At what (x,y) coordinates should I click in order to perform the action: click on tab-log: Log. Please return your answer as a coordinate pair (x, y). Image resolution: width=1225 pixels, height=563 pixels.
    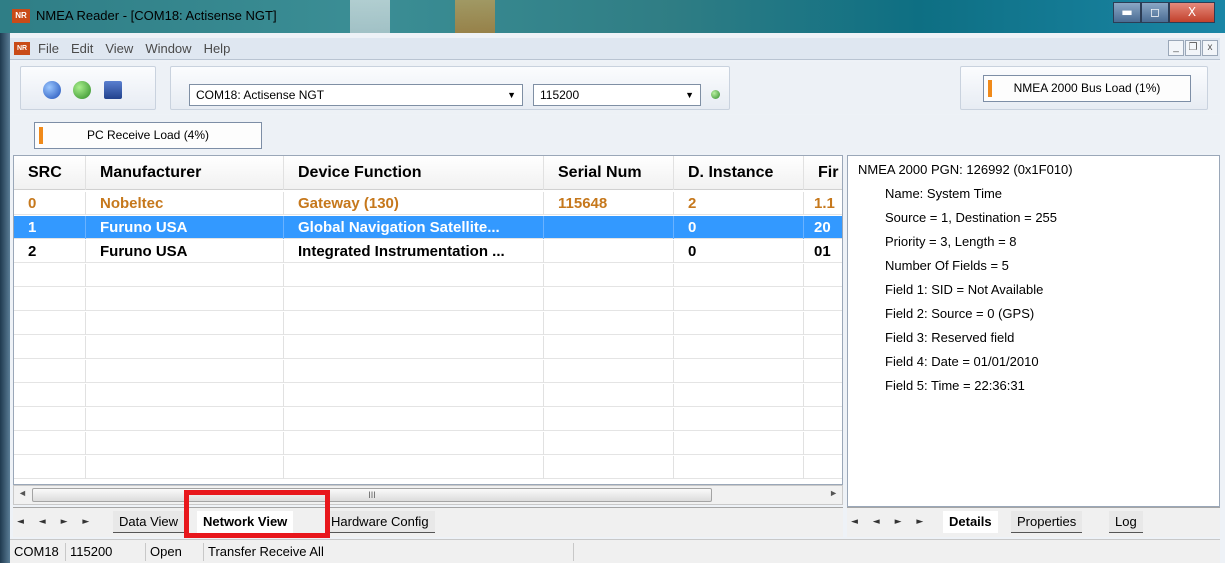
    Looking at the image, I should click on (1126, 522).